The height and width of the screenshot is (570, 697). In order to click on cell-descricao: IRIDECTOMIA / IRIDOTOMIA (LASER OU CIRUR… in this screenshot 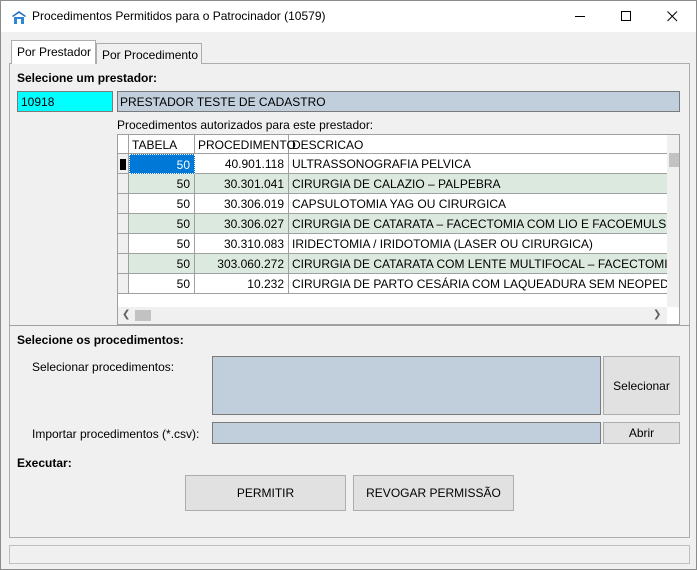, I will do `click(479, 244)`.